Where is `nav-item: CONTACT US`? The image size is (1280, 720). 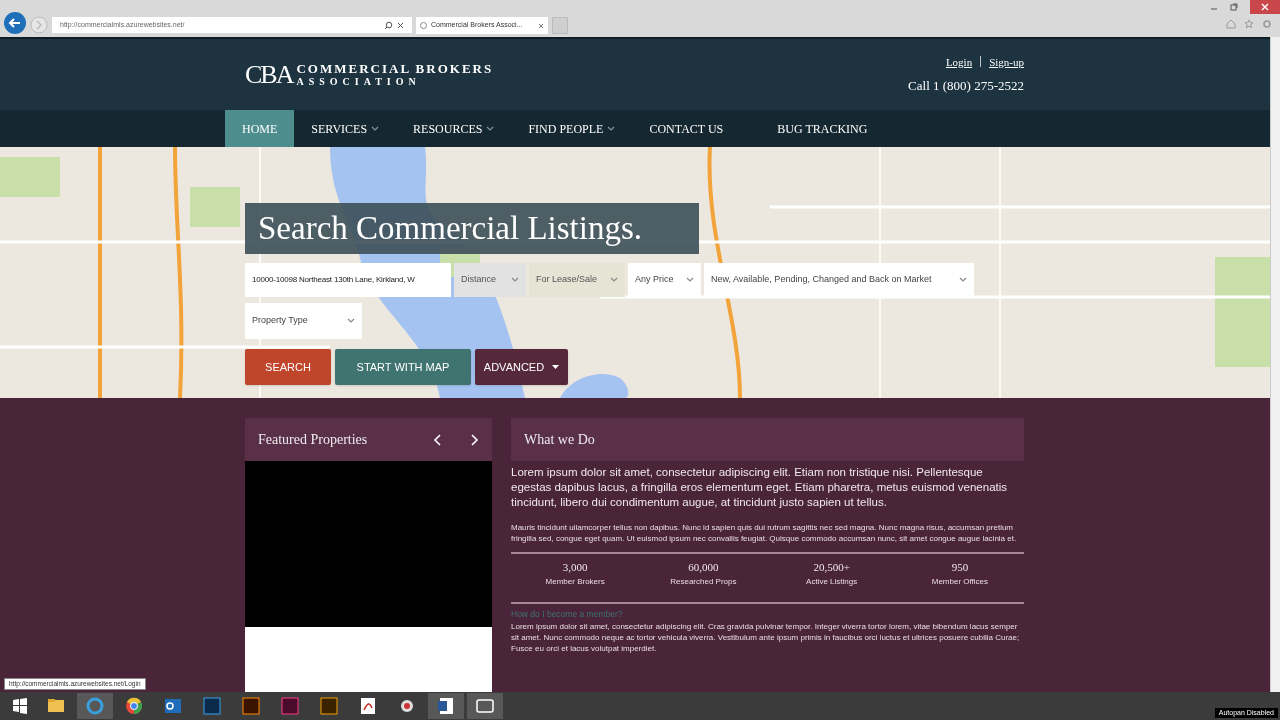 nav-item: CONTACT US is located at coordinates (686, 128).